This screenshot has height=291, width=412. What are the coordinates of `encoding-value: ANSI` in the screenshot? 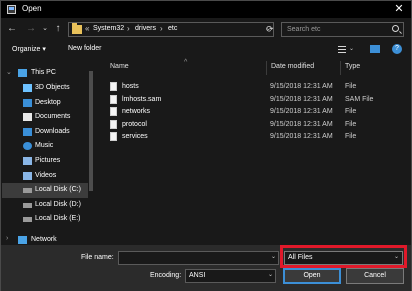 It's located at (197, 275).